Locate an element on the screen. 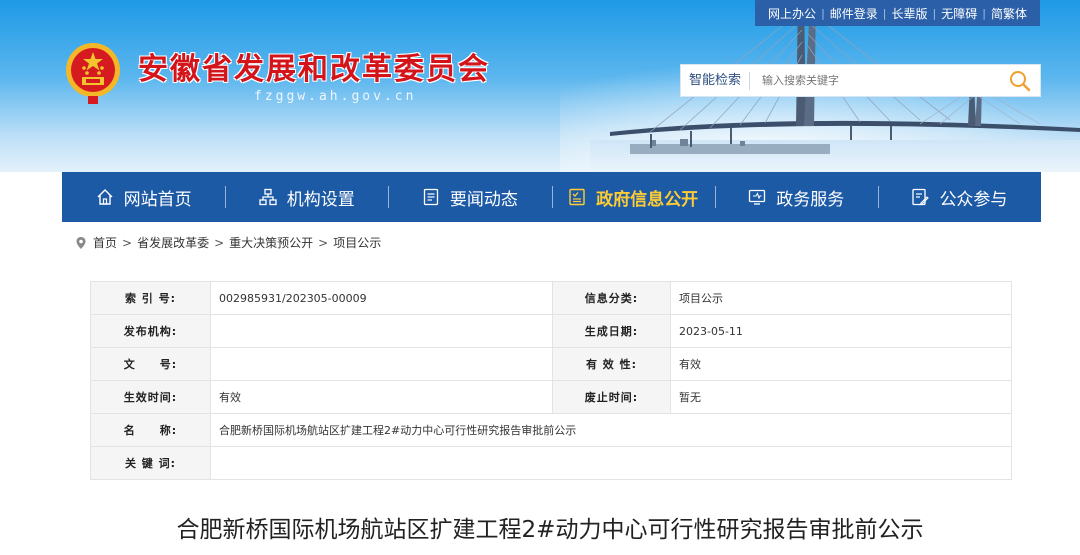 This screenshot has width=1080, height=555. category-value: 项目公示 is located at coordinates (841, 298).